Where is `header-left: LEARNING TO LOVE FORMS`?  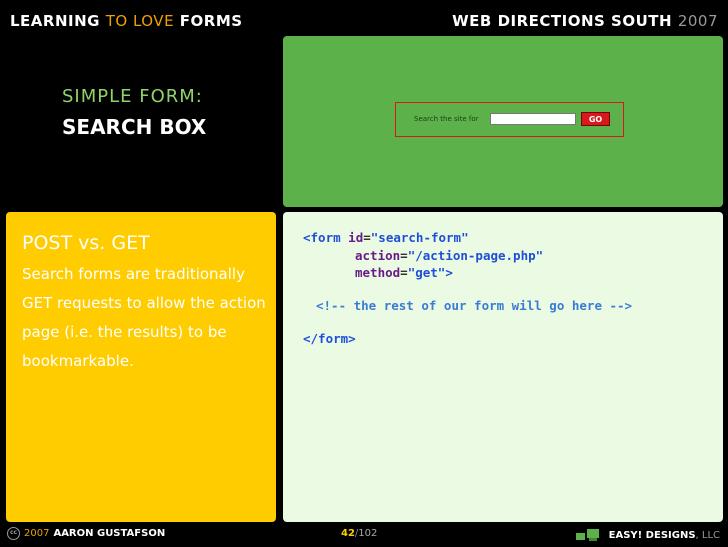 header-left: LEARNING TO LOVE FORMS is located at coordinates (126, 21).